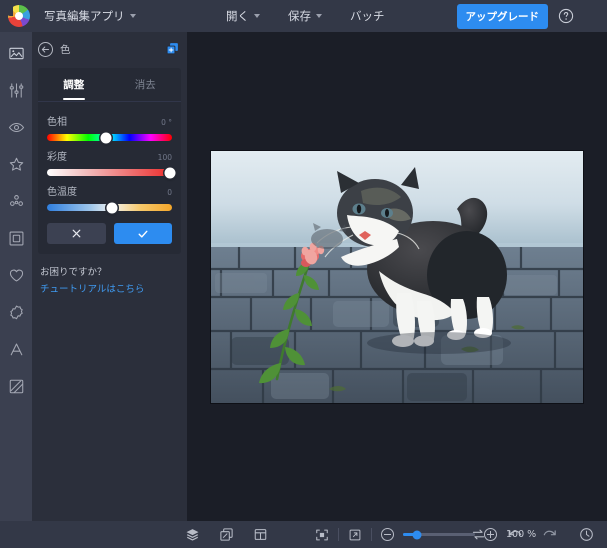 The width and height of the screenshot is (607, 548). I want to click on temperature-label: 色温度, so click(62, 192).